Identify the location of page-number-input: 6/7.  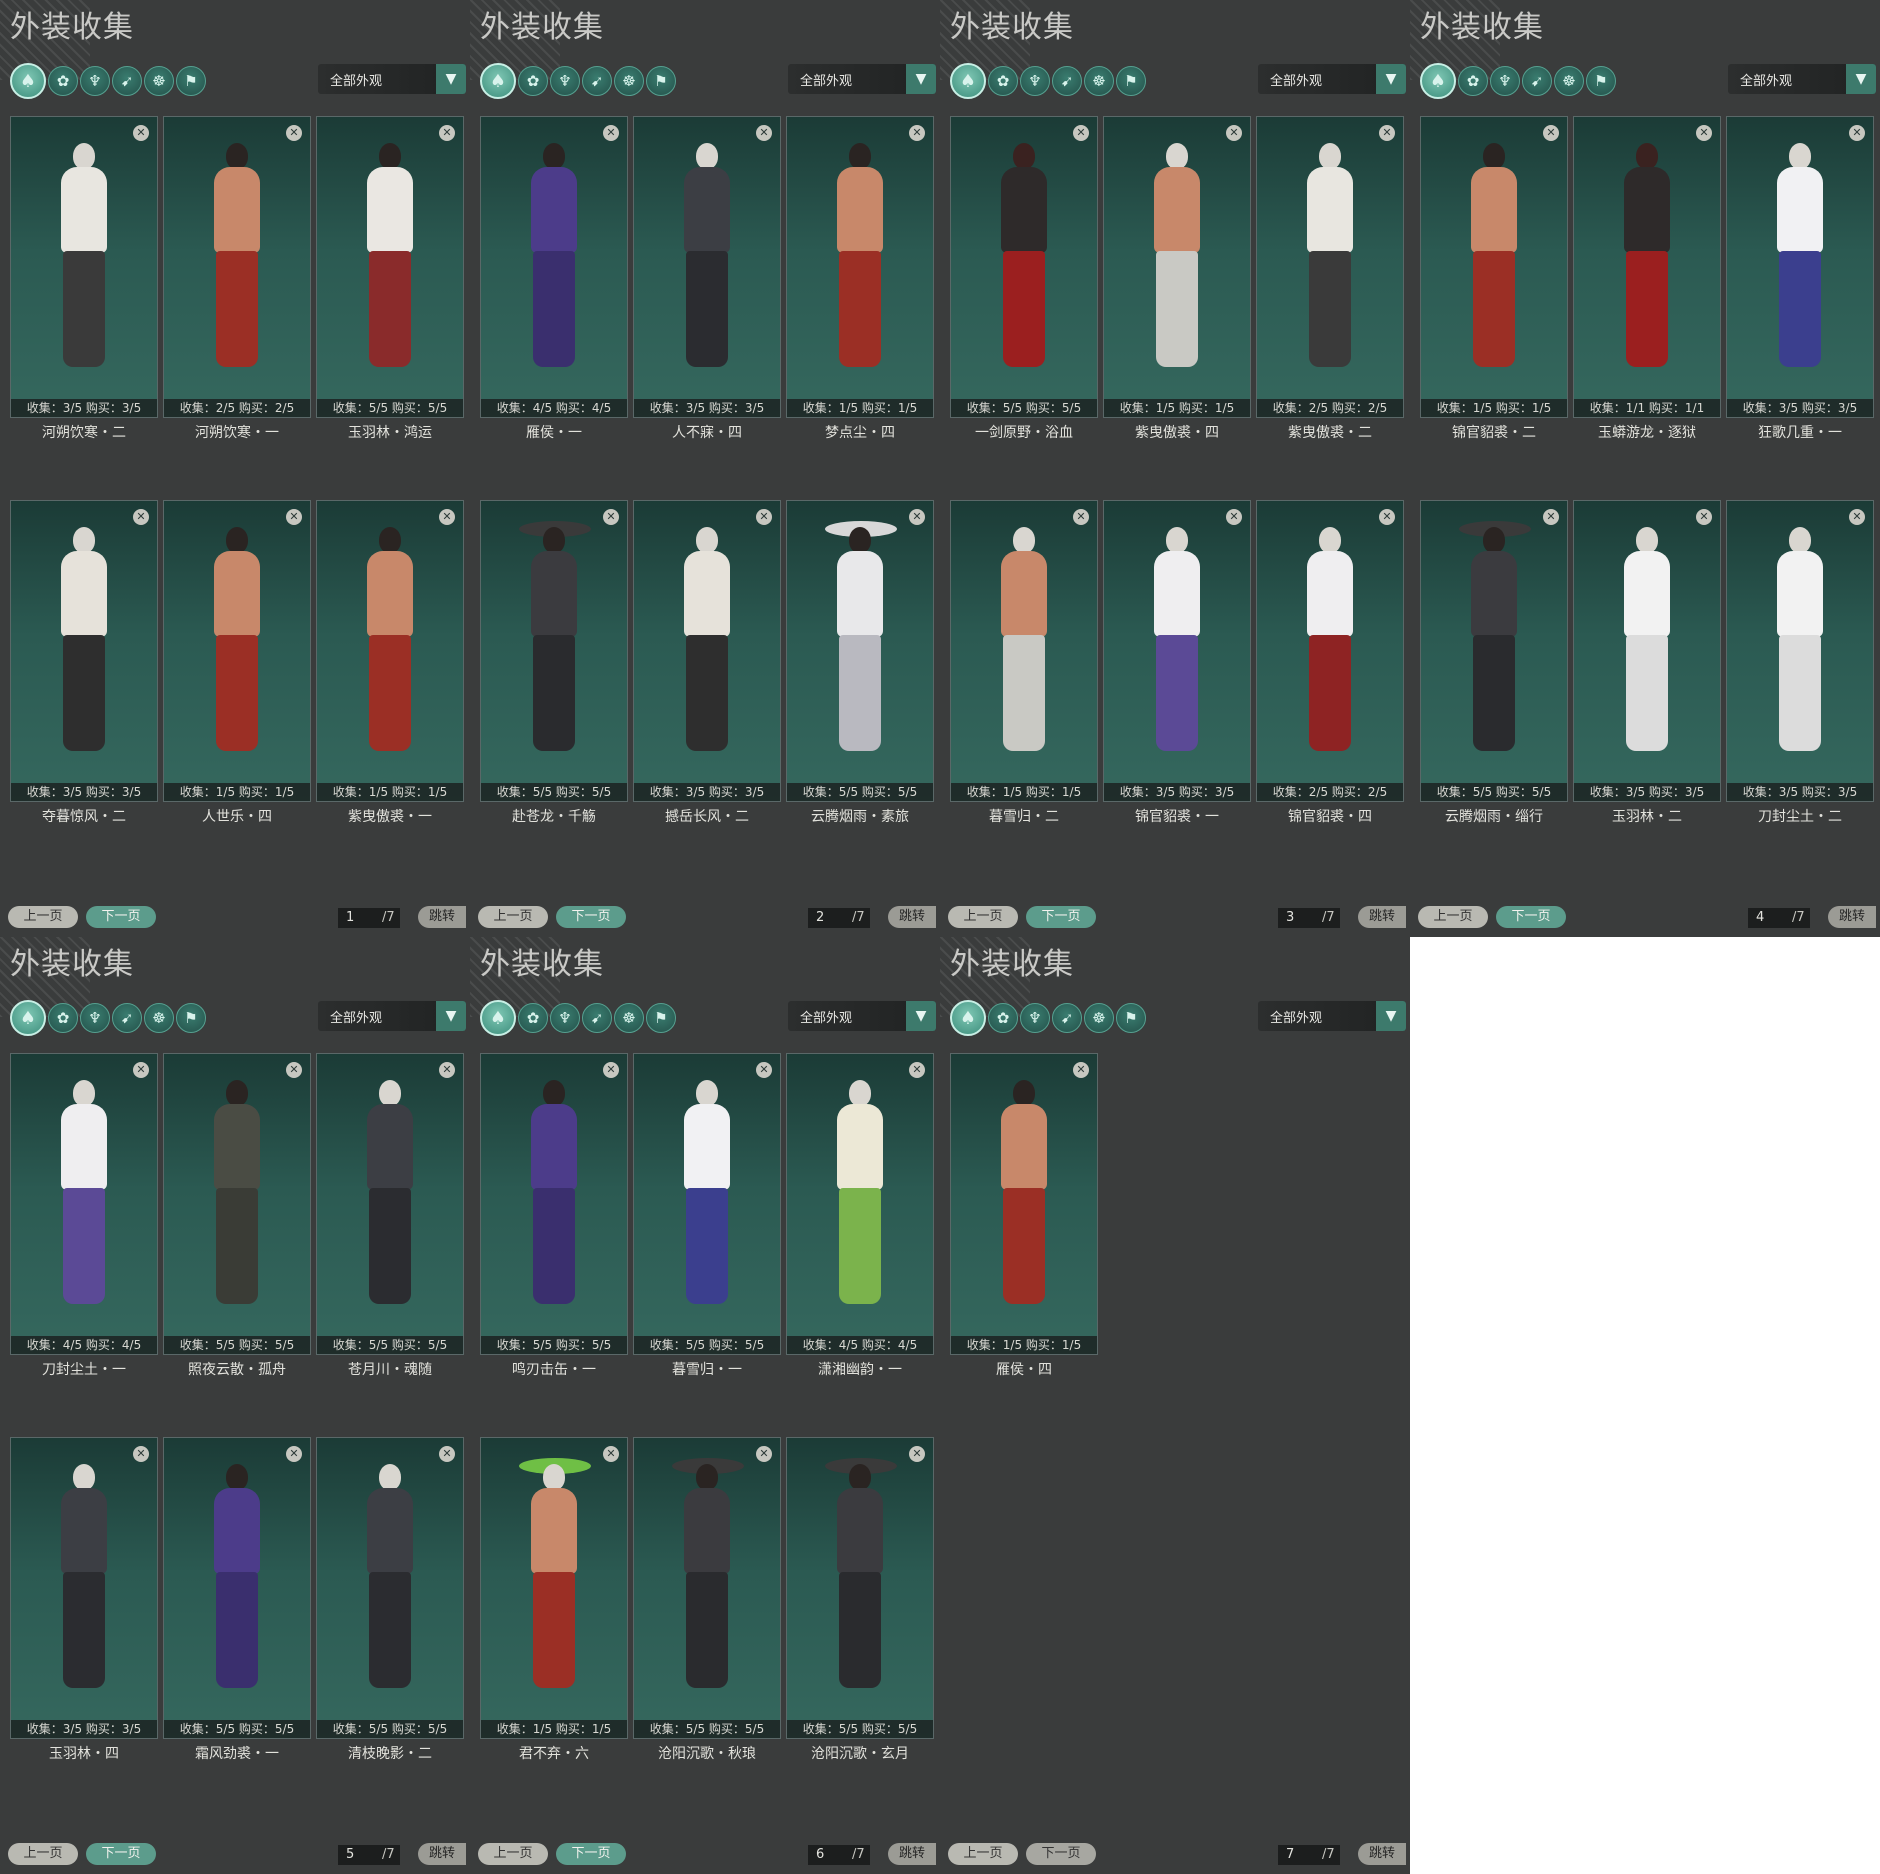
(839, 1855).